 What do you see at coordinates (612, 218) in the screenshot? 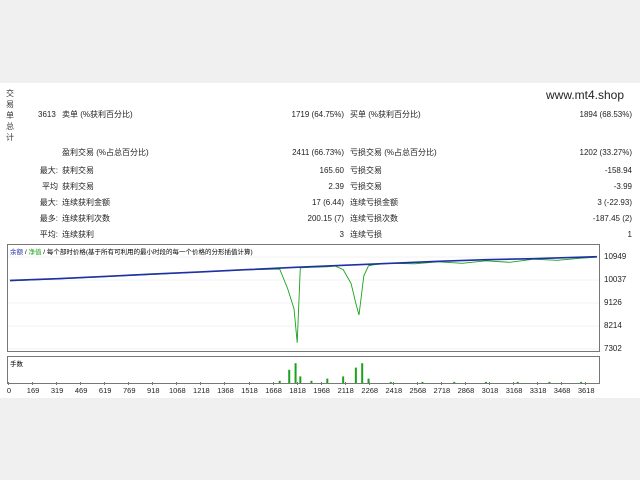
I see `stat-row-value-right: -187.45 (2)` at bounding box center [612, 218].